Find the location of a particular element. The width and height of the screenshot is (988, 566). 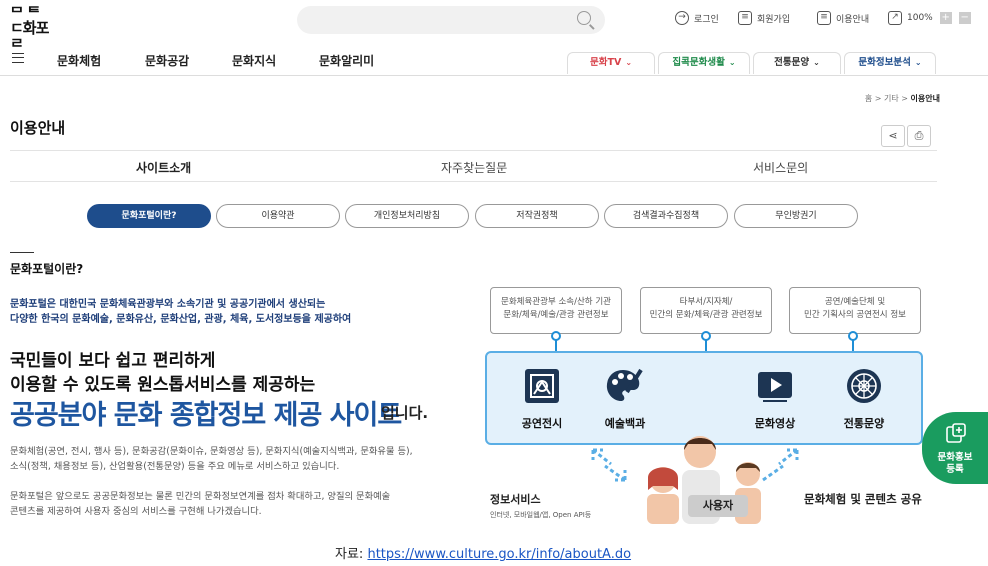

subtab-about: 문화포털이란? is located at coordinates (149, 216).